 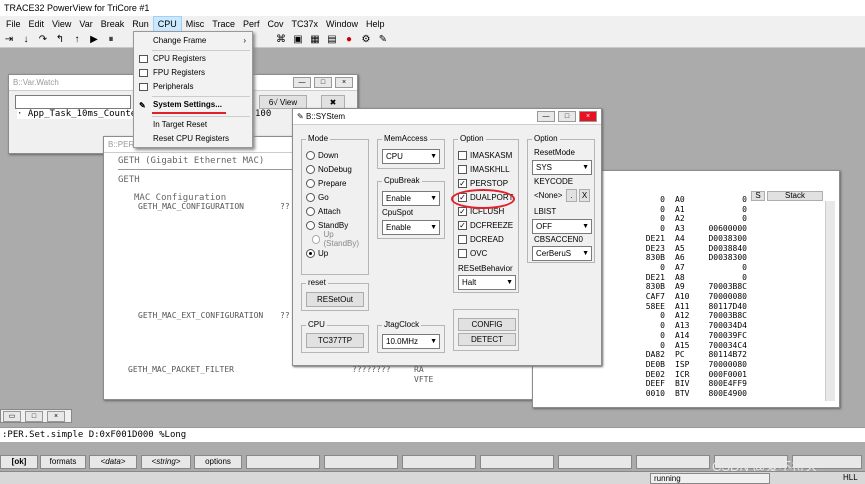 What do you see at coordinates (85, 24) in the screenshot?
I see `menu-var: Var` at bounding box center [85, 24].